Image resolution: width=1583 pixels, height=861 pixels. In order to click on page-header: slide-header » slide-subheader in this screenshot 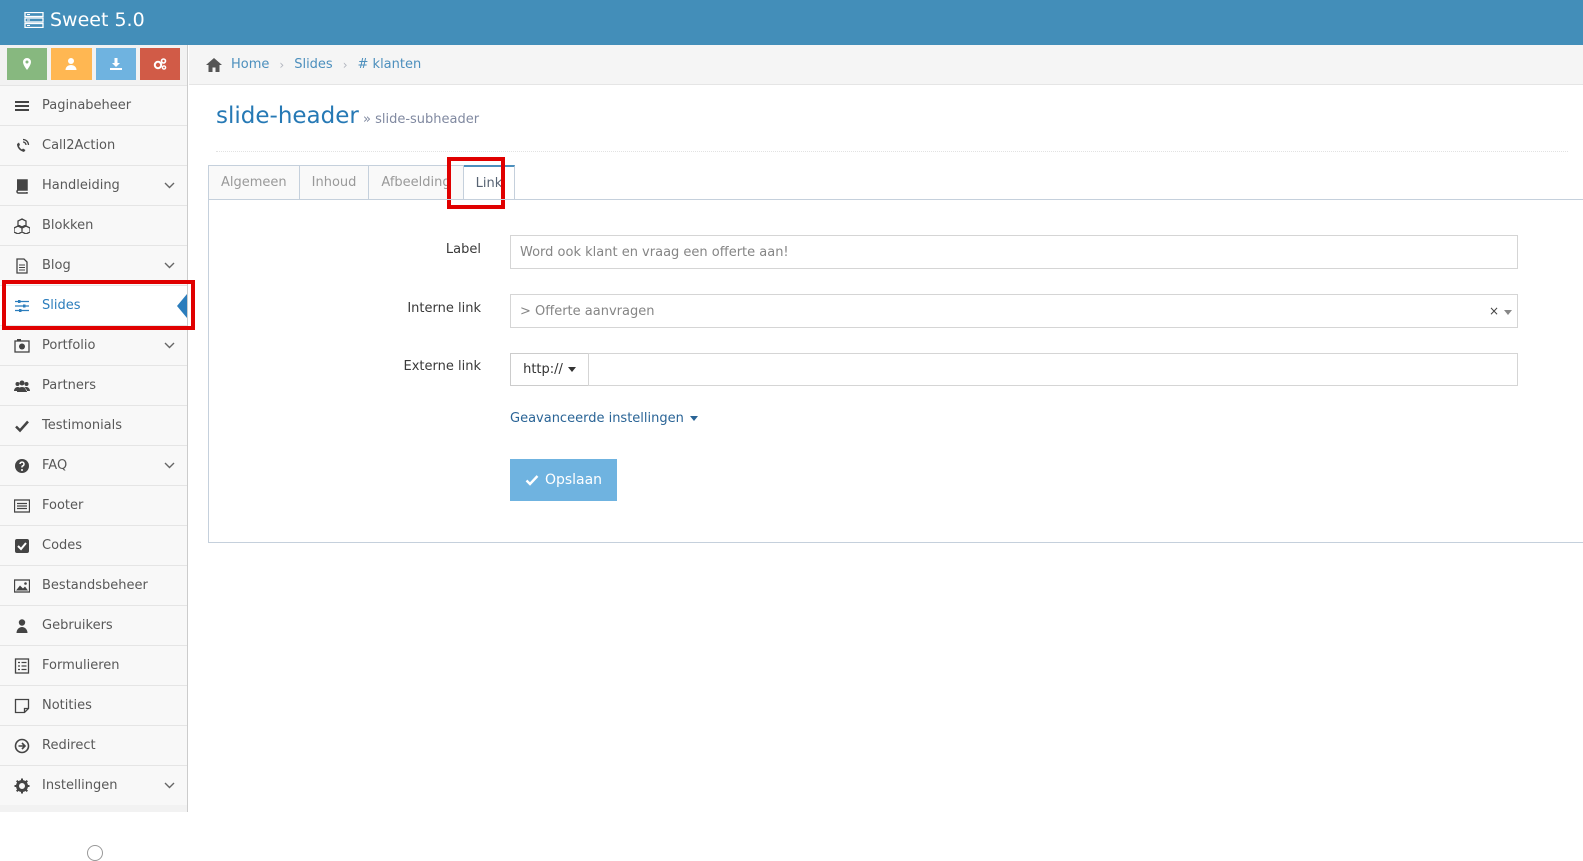, I will do `click(892, 127)`.